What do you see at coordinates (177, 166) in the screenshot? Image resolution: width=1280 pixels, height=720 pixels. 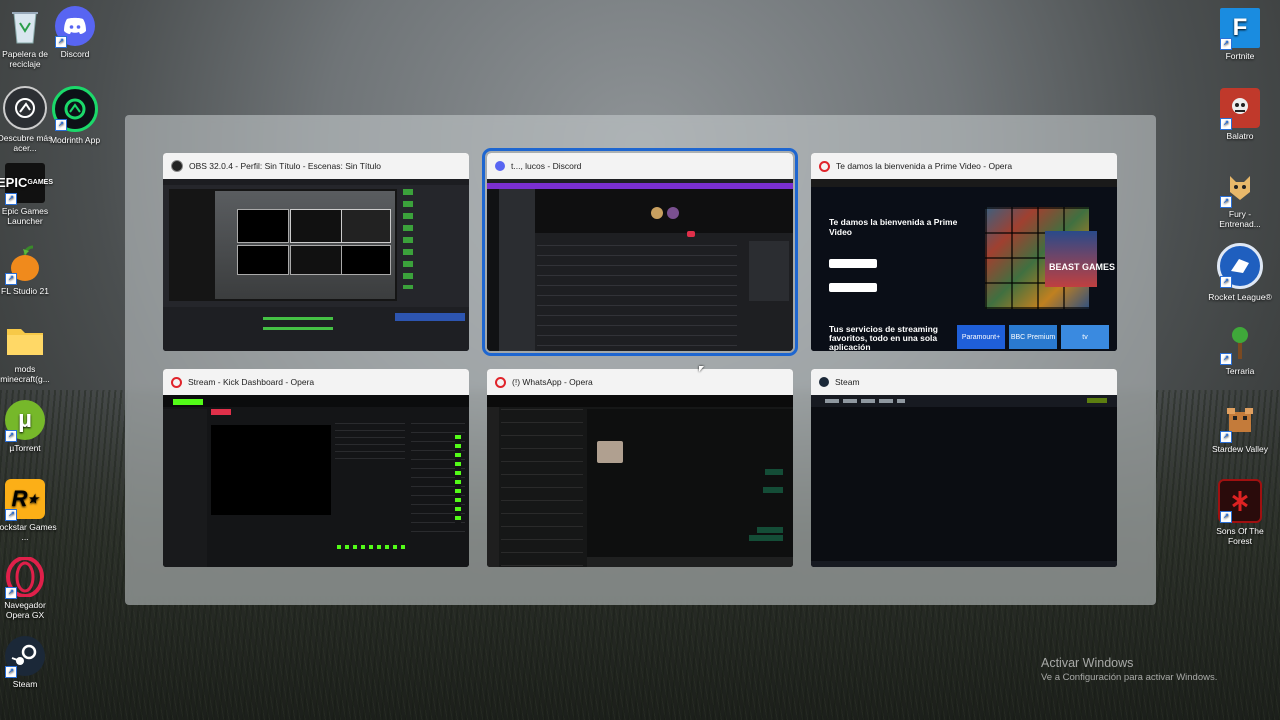 I see `obs-icon` at bounding box center [177, 166].